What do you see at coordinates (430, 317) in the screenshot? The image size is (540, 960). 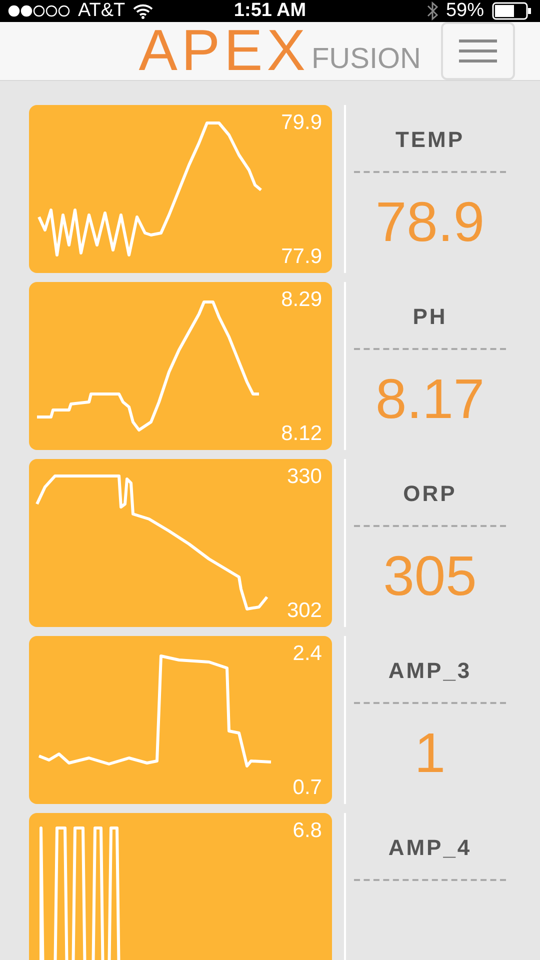 I see `metric-name: PH` at bounding box center [430, 317].